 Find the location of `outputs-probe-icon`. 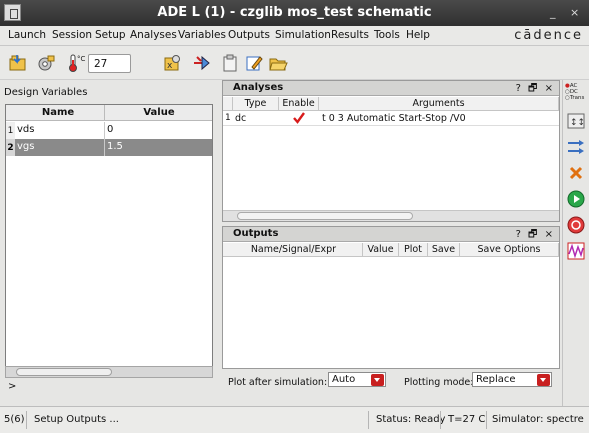

outputs-probe-icon is located at coordinates (202, 63).